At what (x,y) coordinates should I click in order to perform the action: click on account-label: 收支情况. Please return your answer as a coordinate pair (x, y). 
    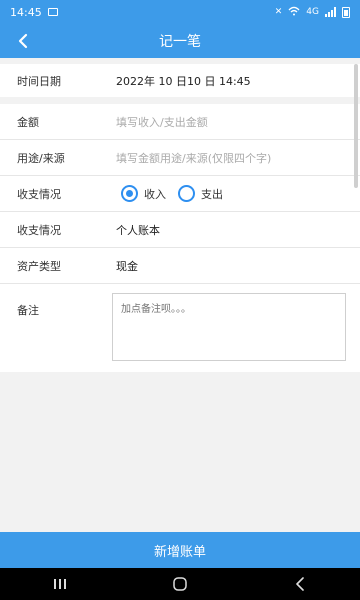
    Looking at the image, I should click on (39, 230).